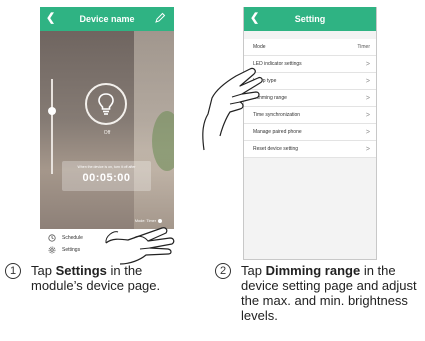 The image size is (425, 341). What do you see at coordinates (160, 18) in the screenshot?
I see `edit-icon` at bounding box center [160, 18].